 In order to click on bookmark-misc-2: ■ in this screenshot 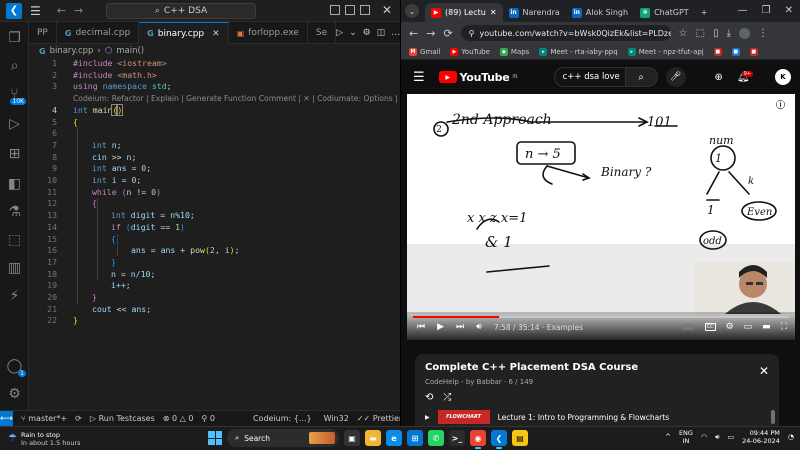, I will do `click(735, 51)`.